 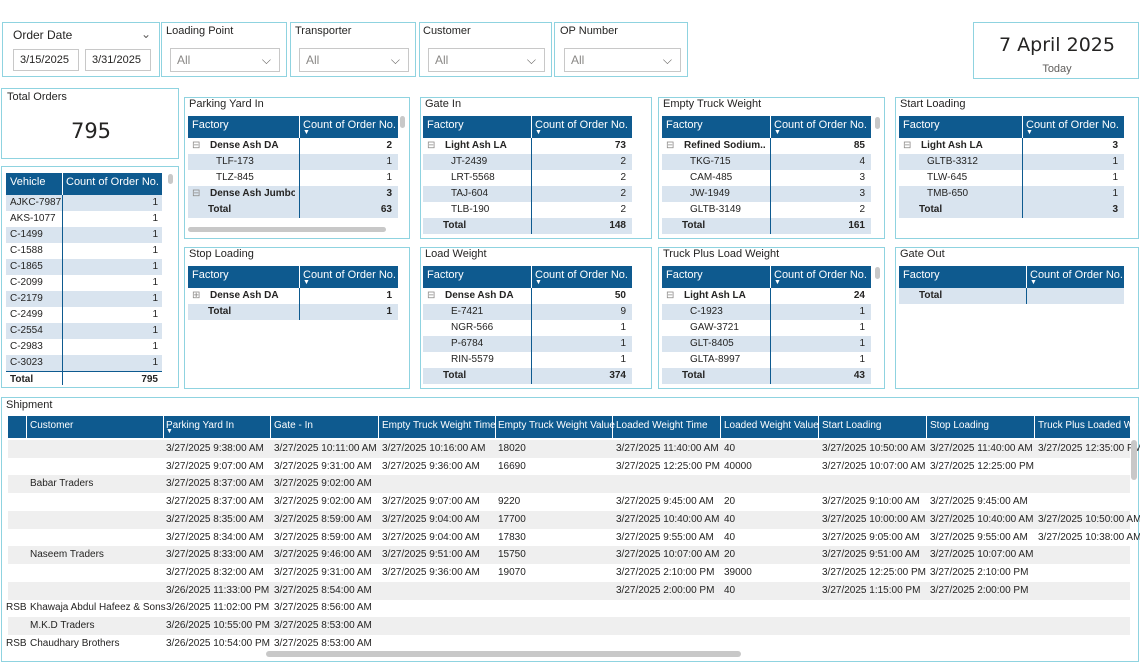 I want to click on col-loaded-weight-value: Loaded Weight Value, so click(x=771, y=425).